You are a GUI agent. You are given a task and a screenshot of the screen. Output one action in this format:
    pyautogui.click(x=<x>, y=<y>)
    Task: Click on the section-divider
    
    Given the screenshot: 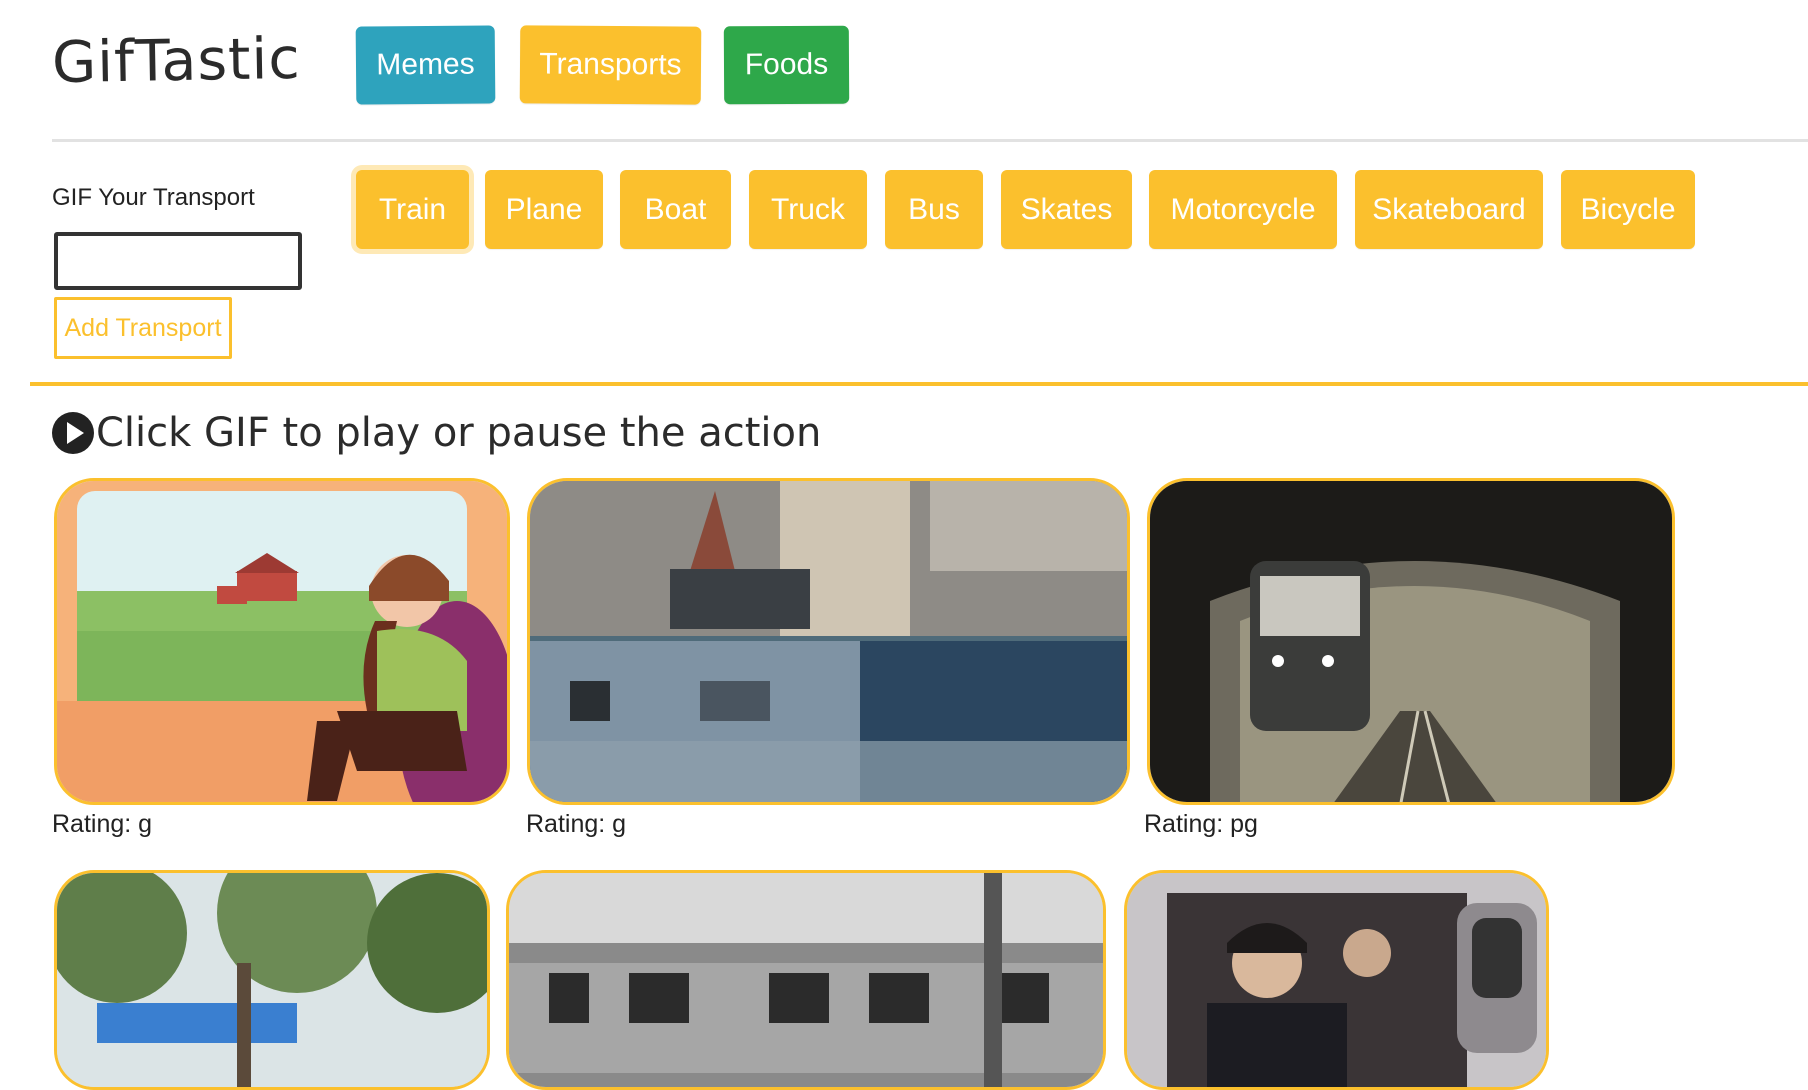 What is the action you would take?
    pyautogui.click(x=919, y=384)
    